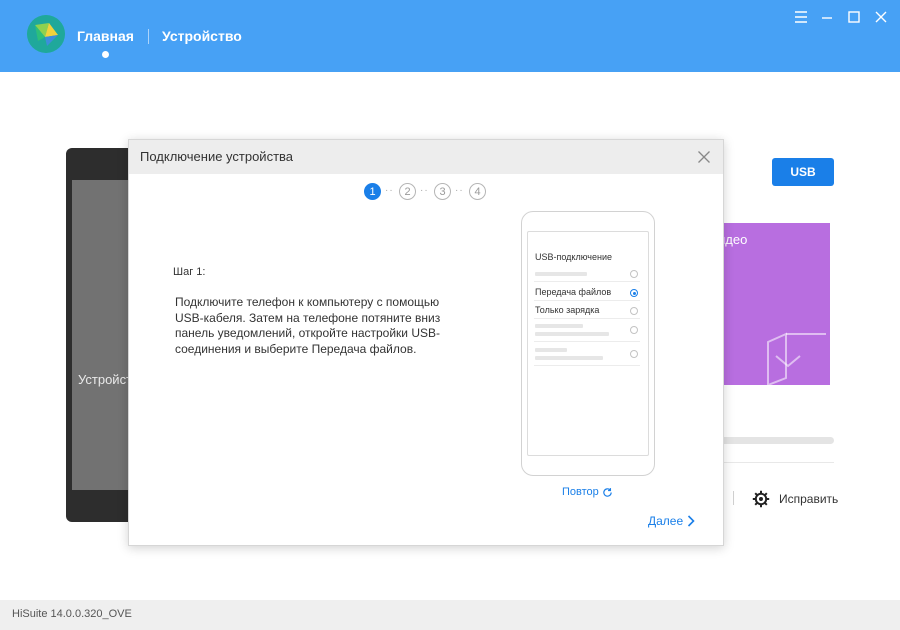 The height and width of the screenshot is (630, 900). What do you see at coordinates (580, 492) in the screenshot?
I see `retry-label: Повтор` at bounding box center [580, 492].